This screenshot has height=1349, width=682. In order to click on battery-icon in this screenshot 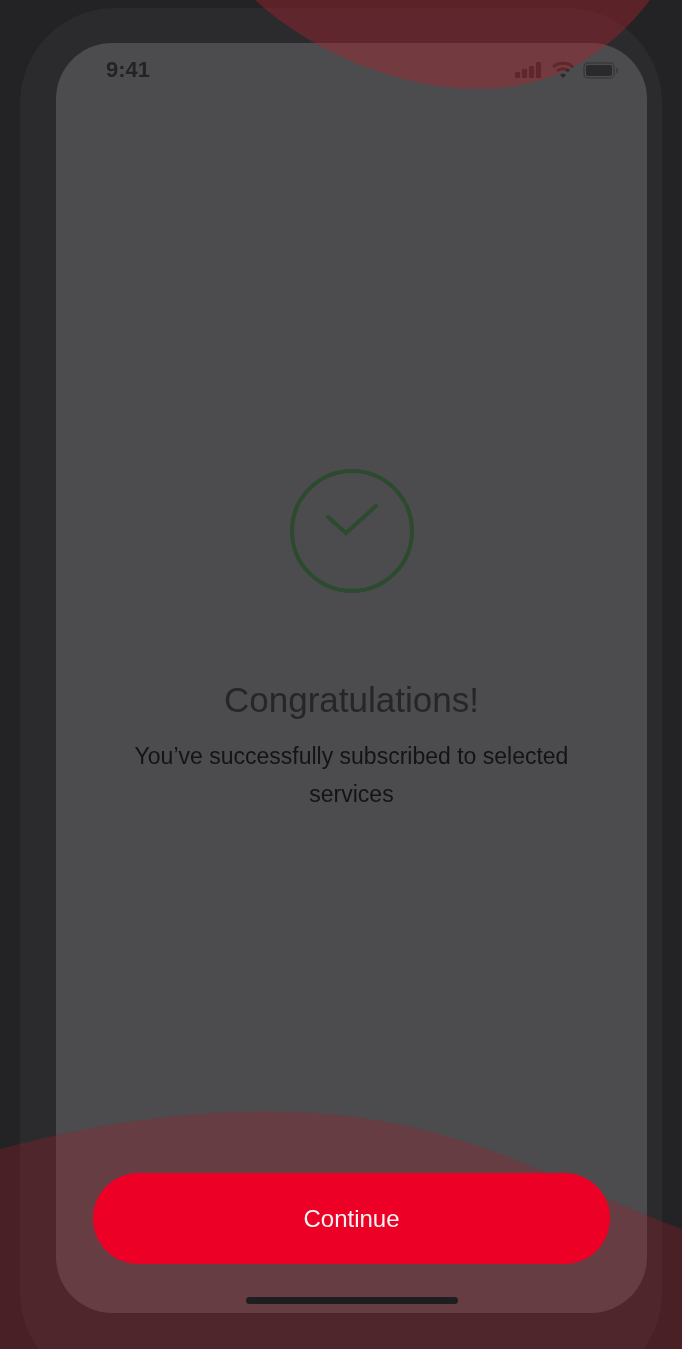, I will do `click(601, 70)`.